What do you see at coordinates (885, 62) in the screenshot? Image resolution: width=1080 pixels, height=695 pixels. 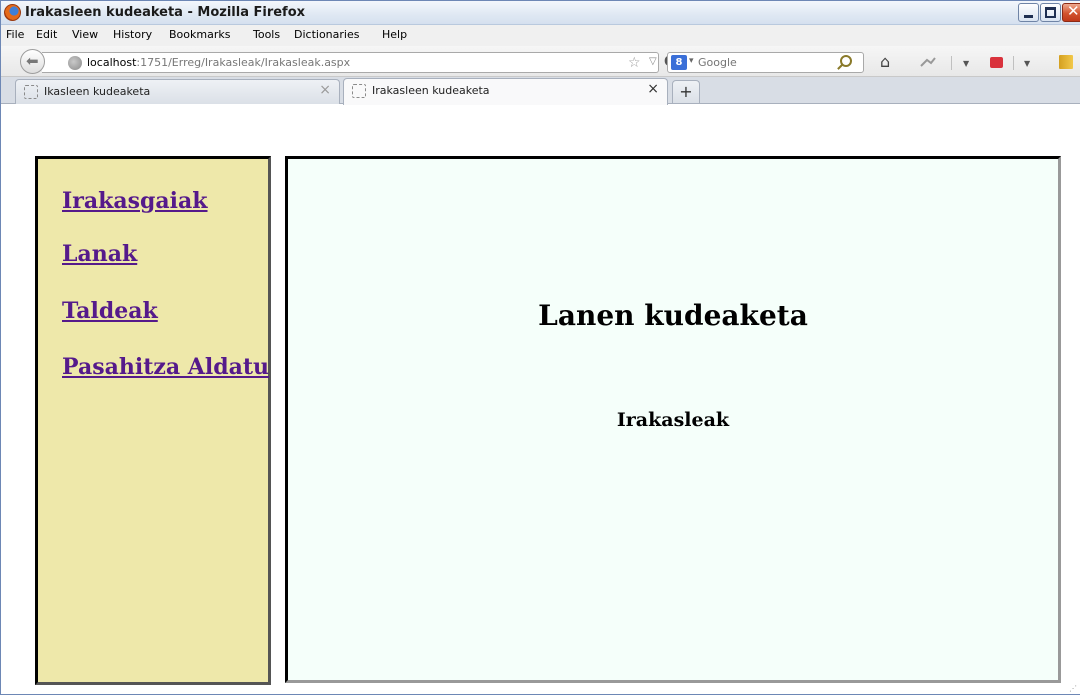 I see `home-icon: ⌂` at bounding box center [885, 62].